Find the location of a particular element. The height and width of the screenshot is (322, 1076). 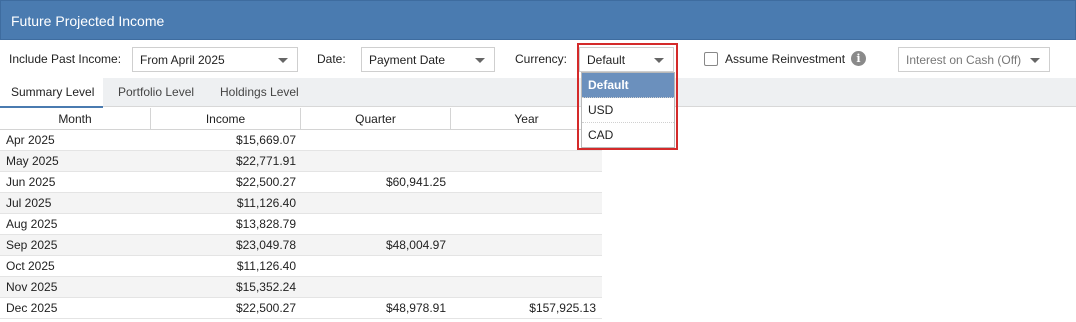

page-title: Future Projected Income is located at coordinates (88, 21).